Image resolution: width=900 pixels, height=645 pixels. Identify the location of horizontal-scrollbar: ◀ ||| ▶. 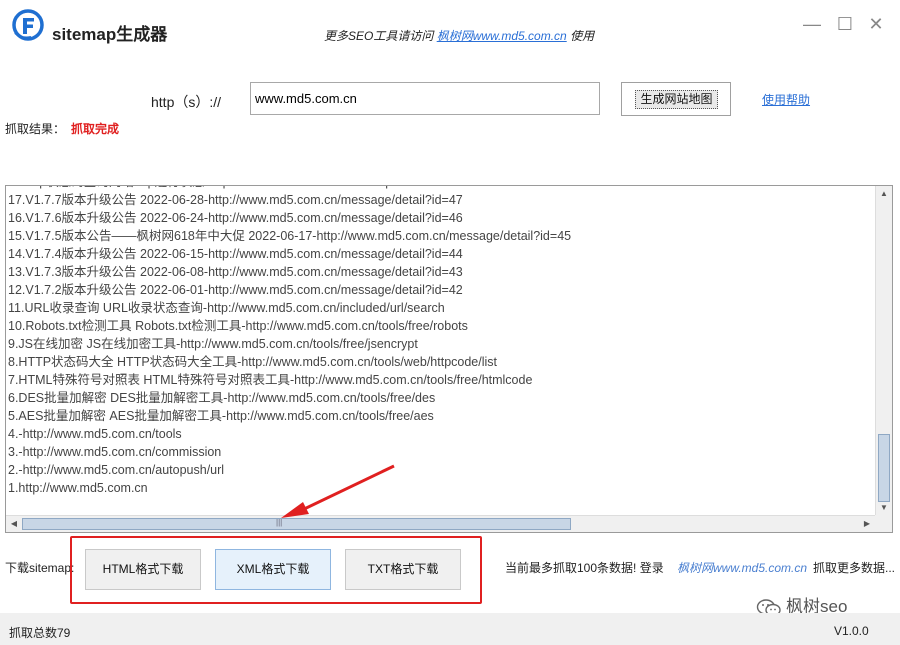
(441, 523).